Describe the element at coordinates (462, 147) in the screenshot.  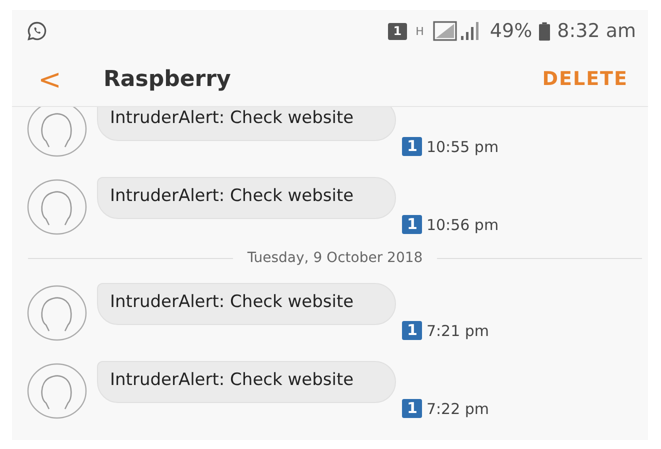
I see `message-time: 10:55 pm` at that location.